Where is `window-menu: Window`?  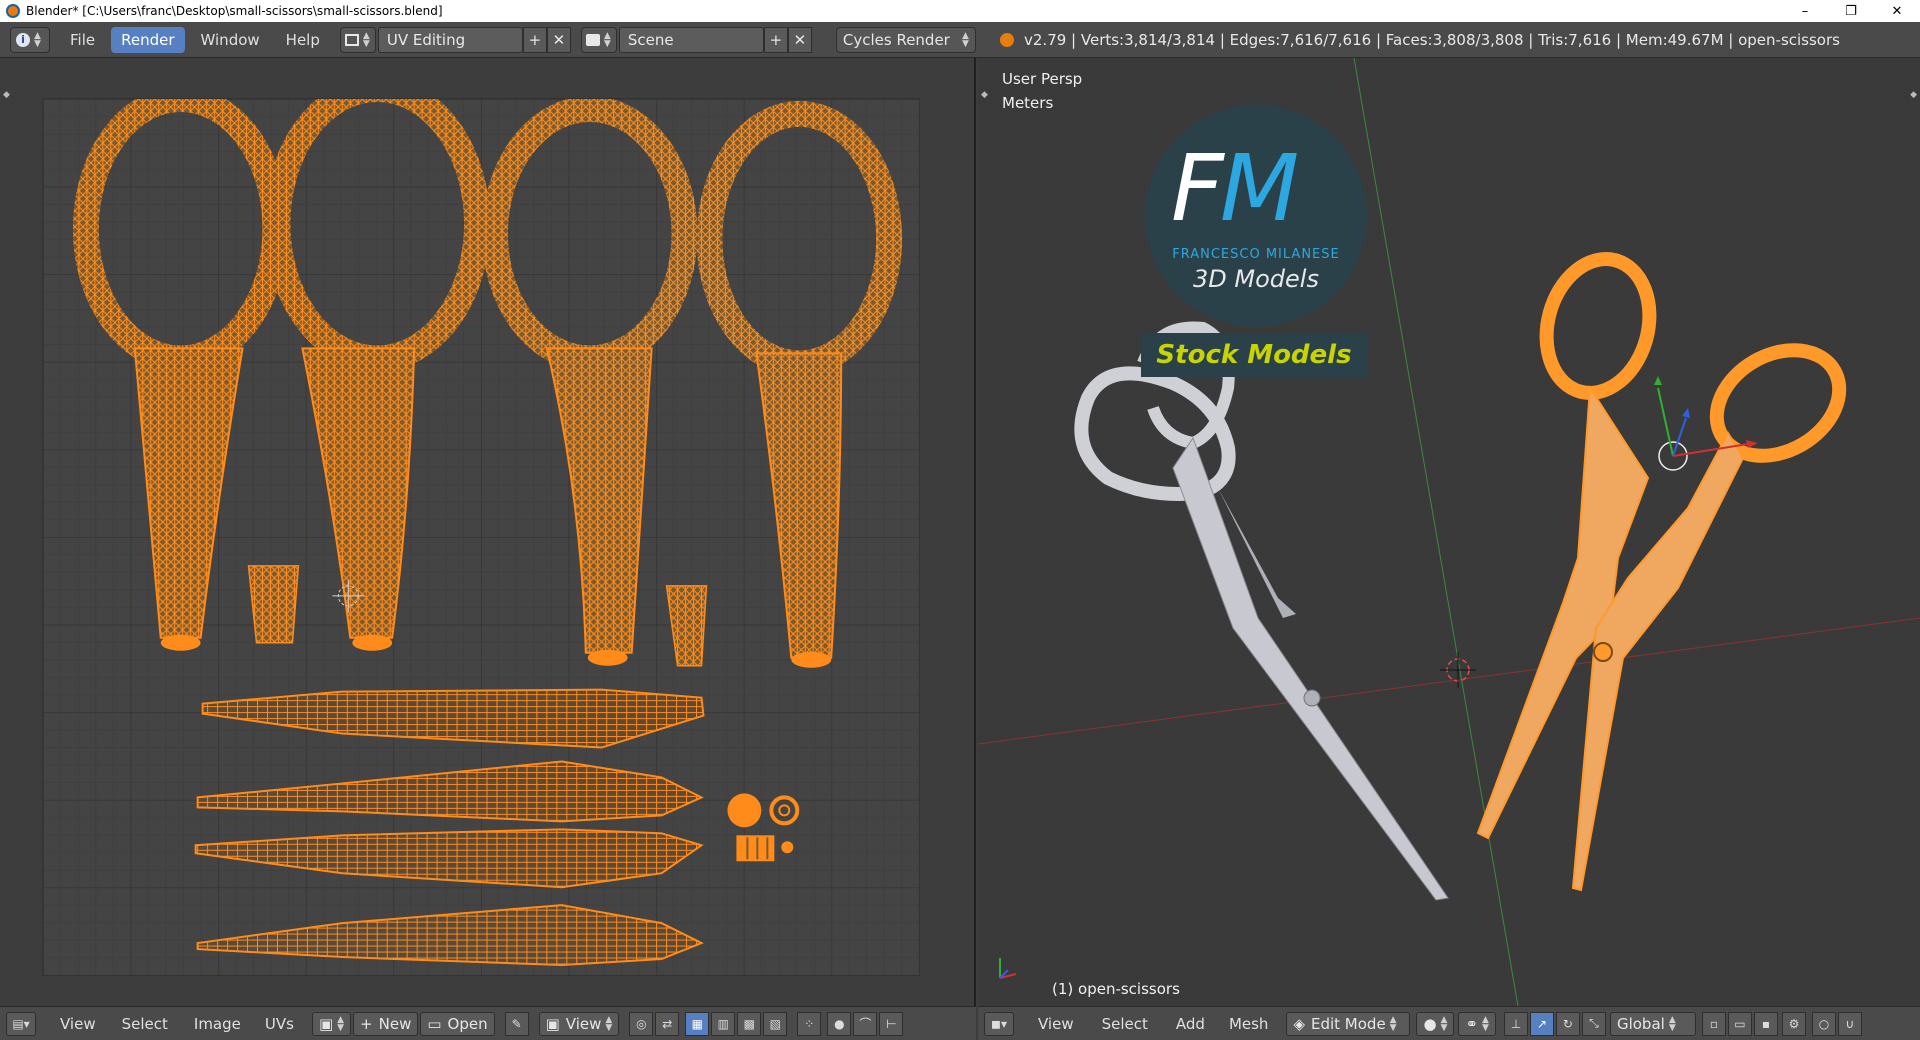
window-menu: Window is located at coordinates (230, 40).